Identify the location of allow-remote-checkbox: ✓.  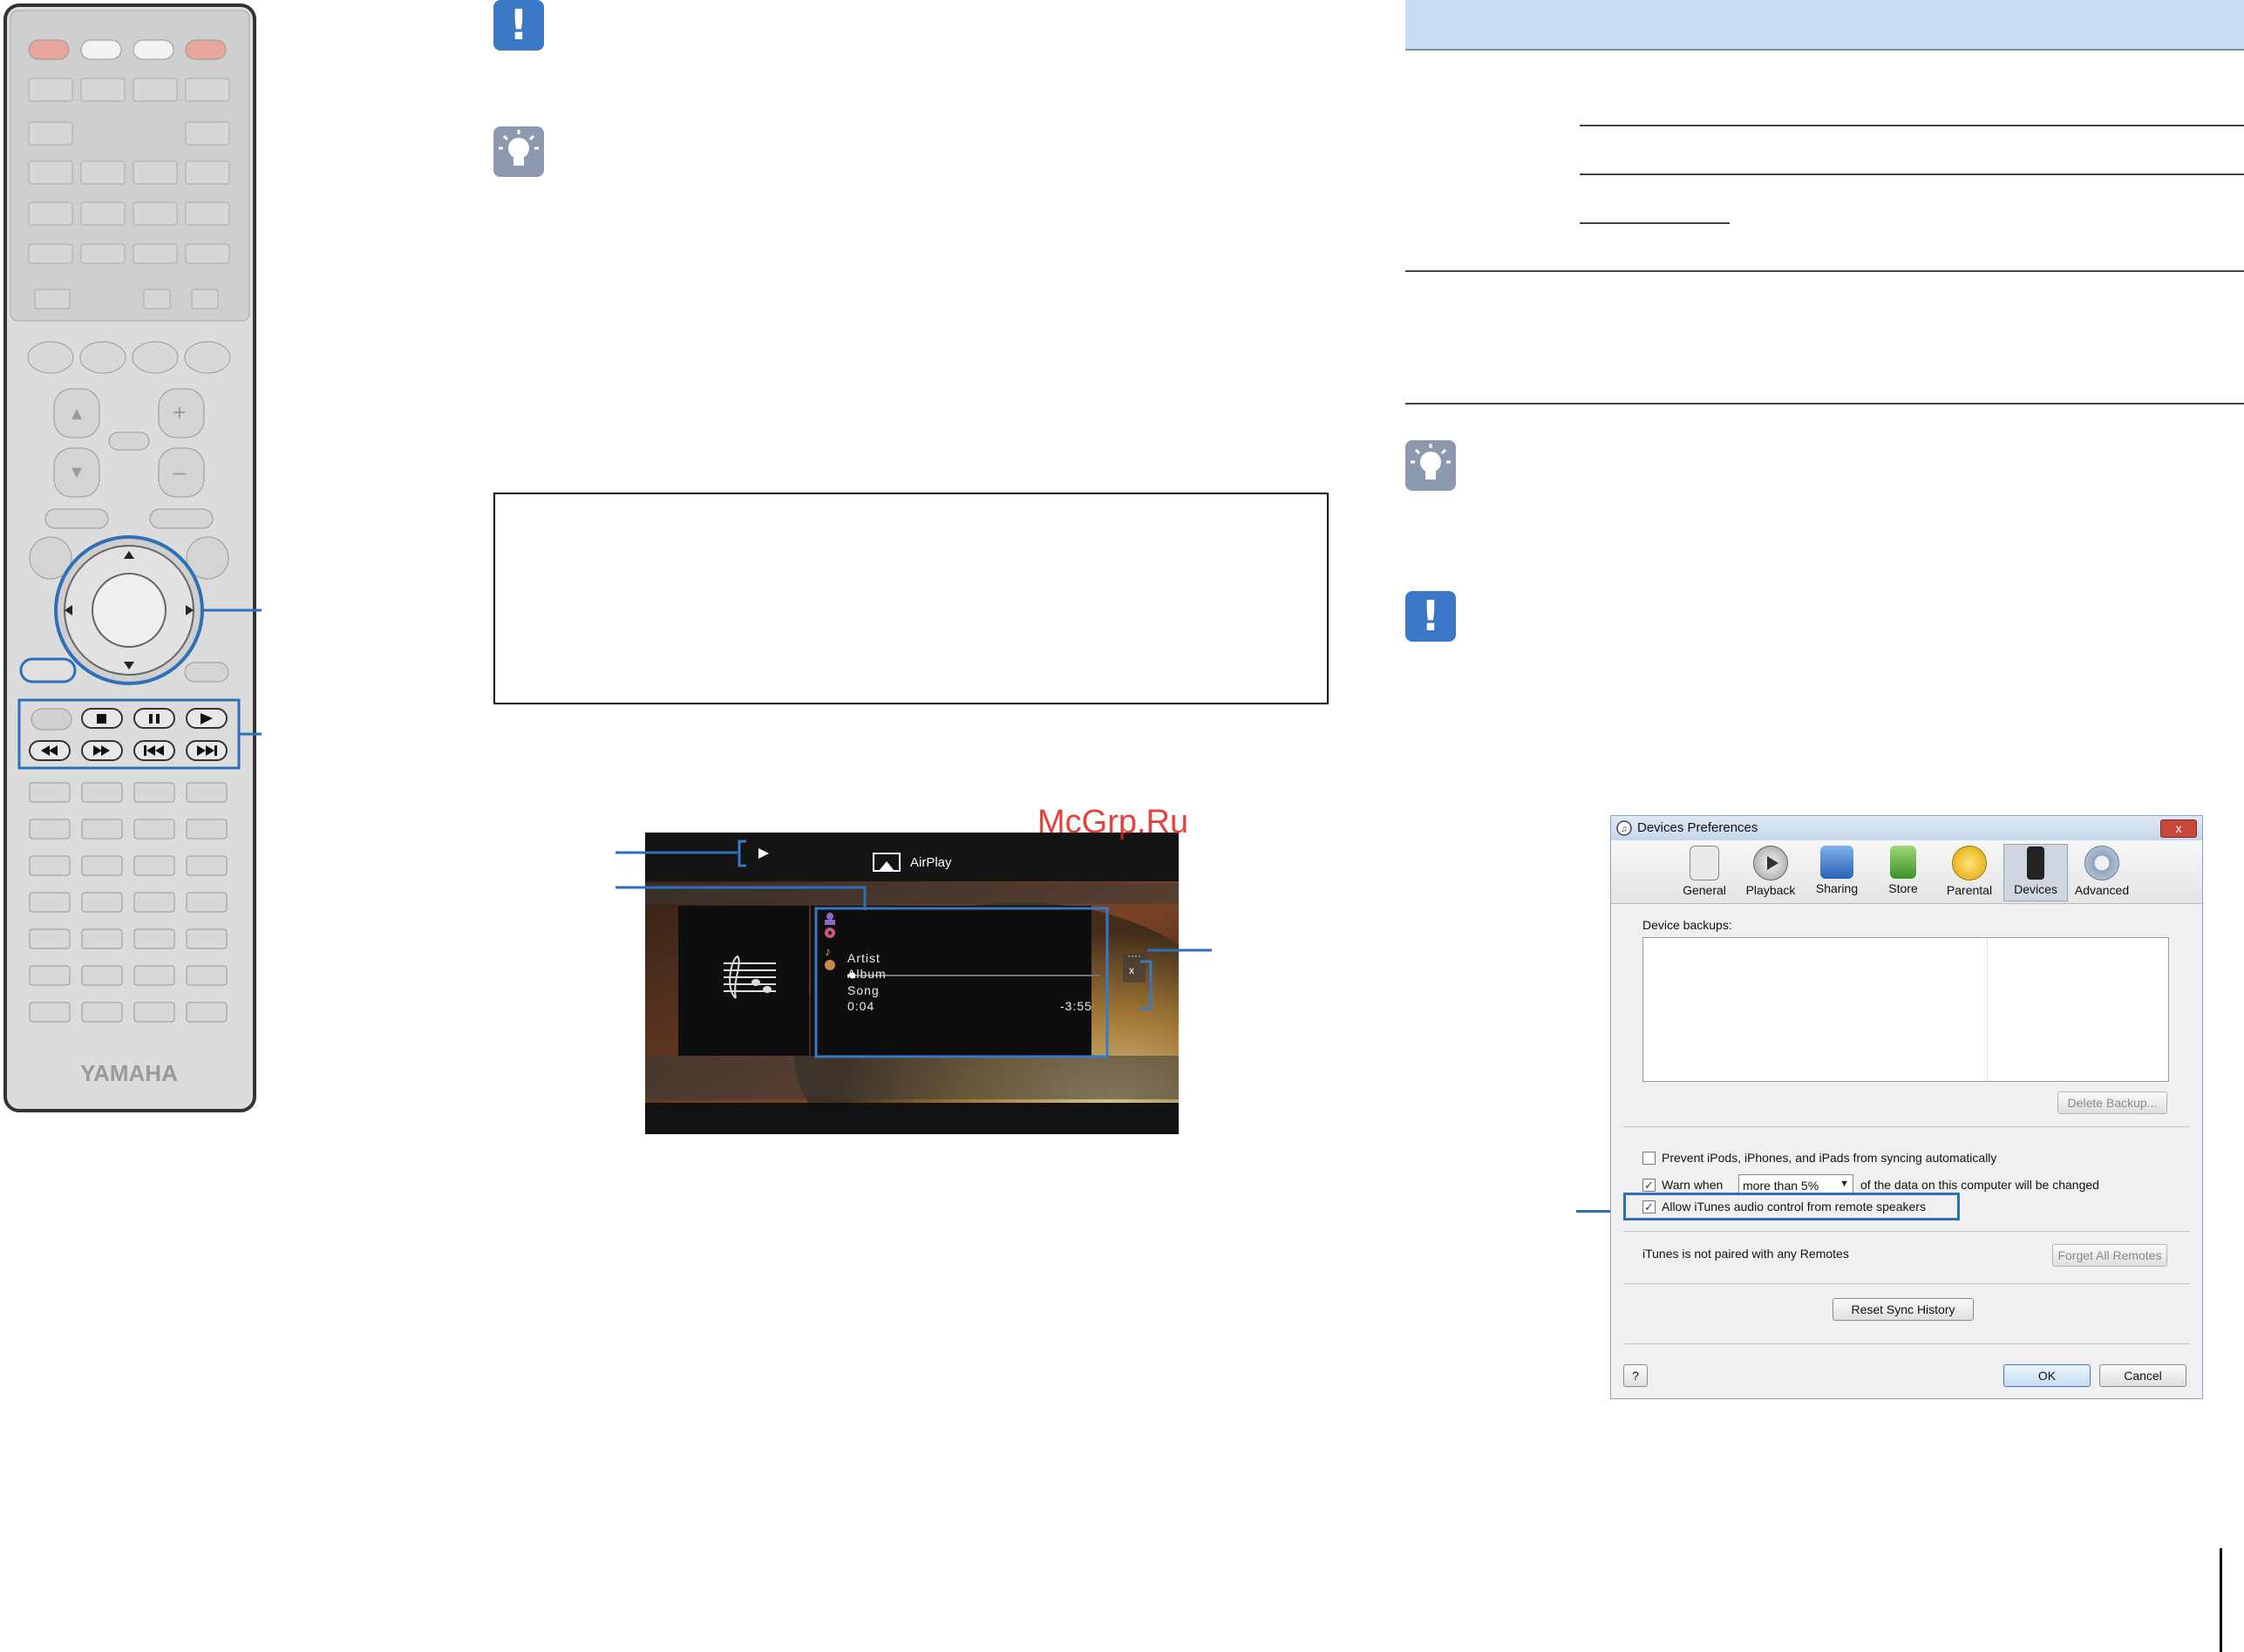
(1649, 1207).